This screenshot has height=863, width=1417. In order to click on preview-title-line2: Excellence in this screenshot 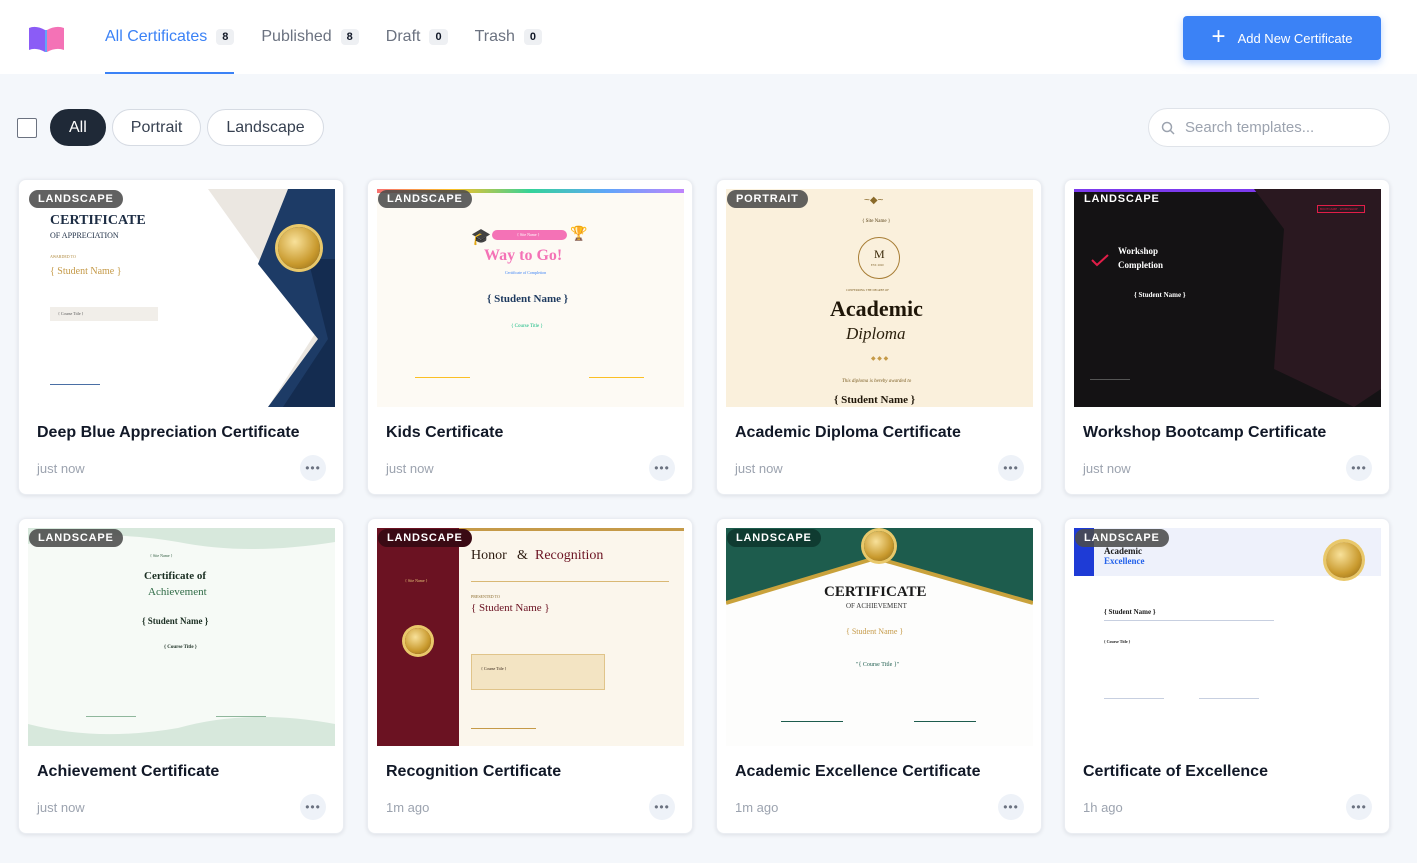, I will do `click(1124, 561)`.